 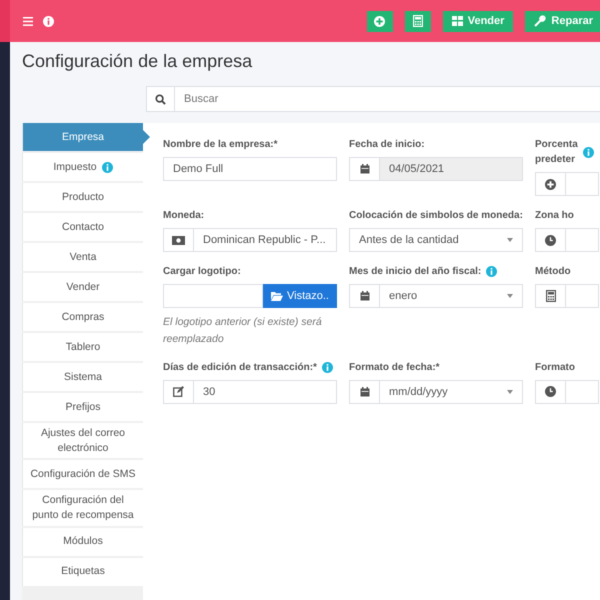 I want to click on field-label: Formato, so click(x=555, y=367).